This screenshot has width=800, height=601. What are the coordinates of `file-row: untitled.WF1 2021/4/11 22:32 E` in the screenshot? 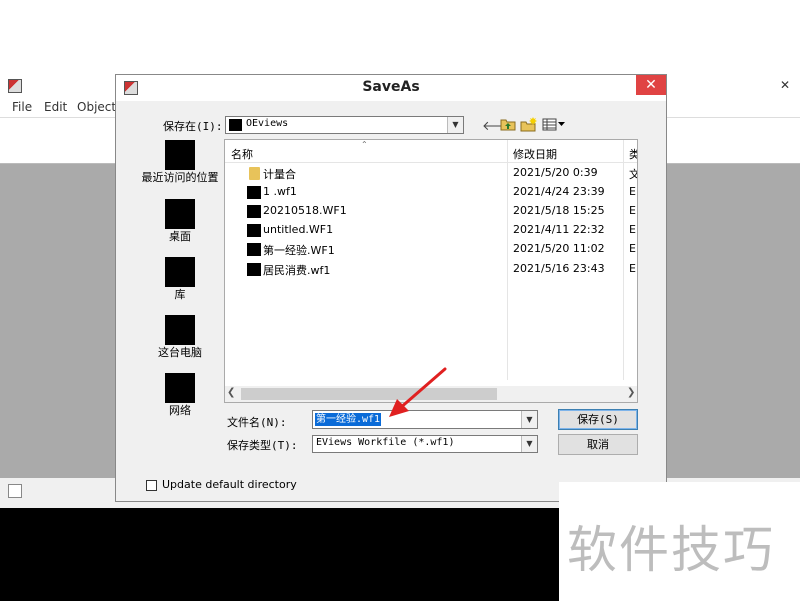 It's located at (431, 230).